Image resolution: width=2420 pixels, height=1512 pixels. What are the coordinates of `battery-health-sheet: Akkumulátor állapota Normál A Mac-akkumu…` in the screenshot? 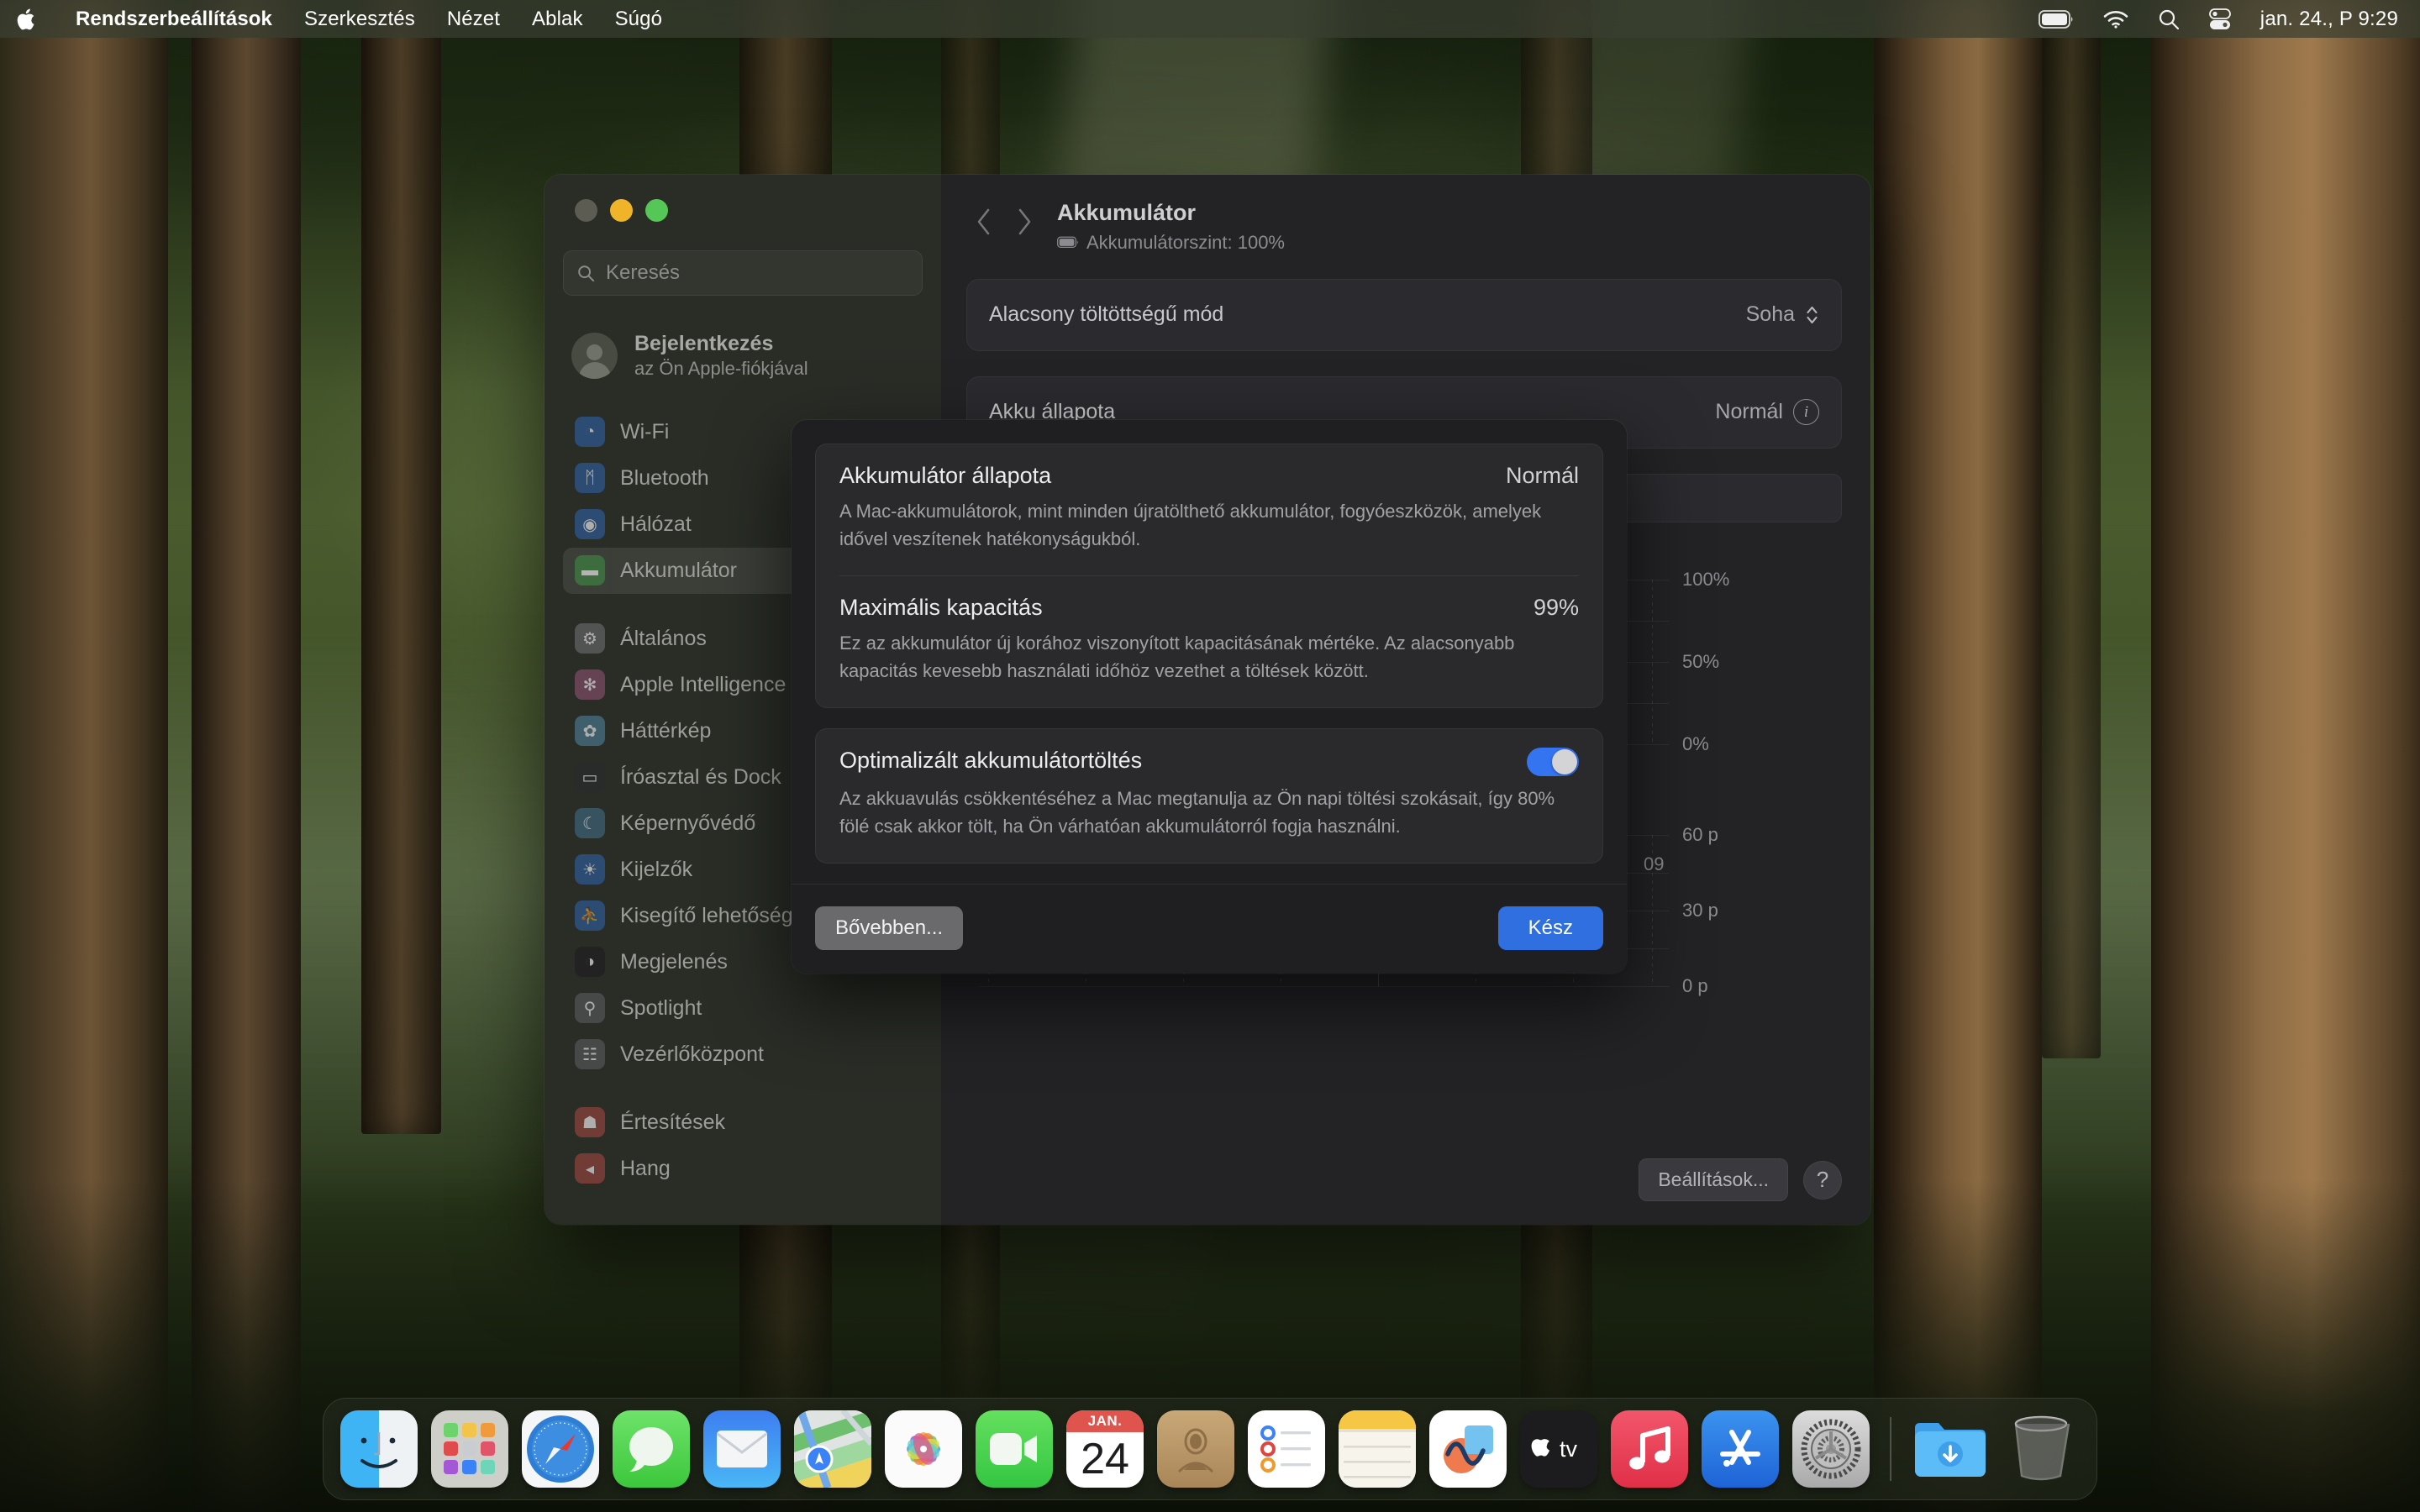 It's located at (1209, 697).